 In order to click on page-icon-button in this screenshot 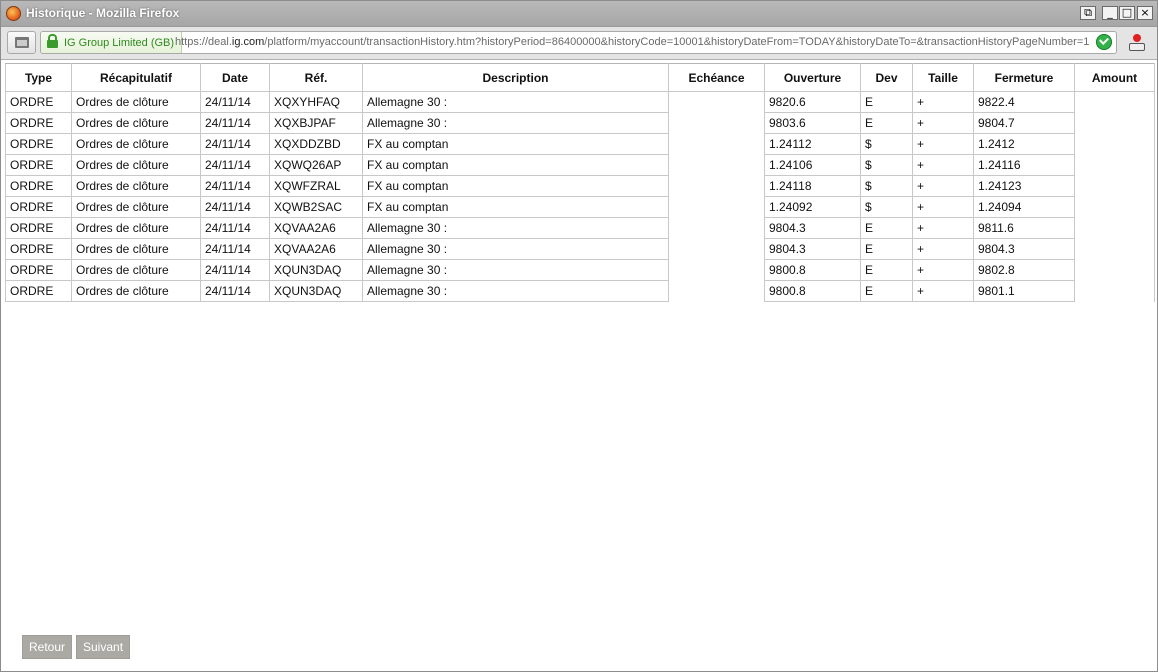, I will do `click(21, 42)`.